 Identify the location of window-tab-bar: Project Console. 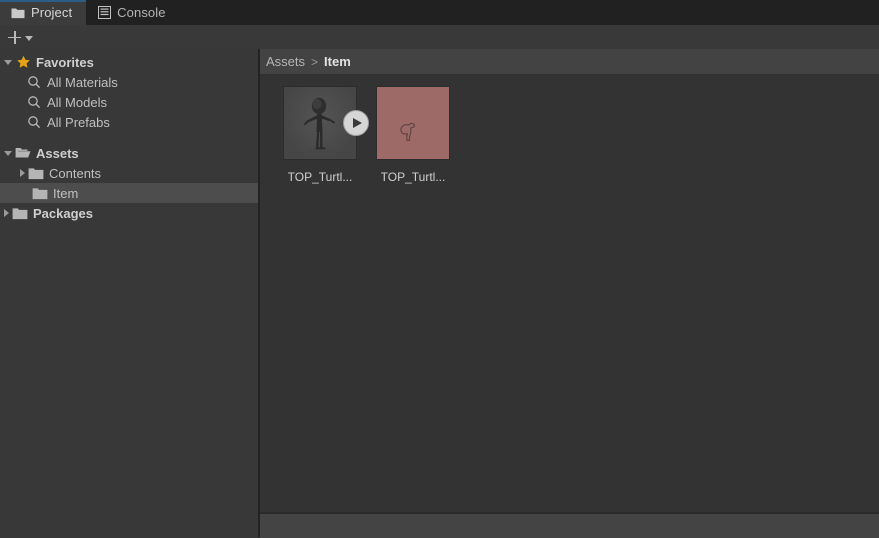
(439, 12).